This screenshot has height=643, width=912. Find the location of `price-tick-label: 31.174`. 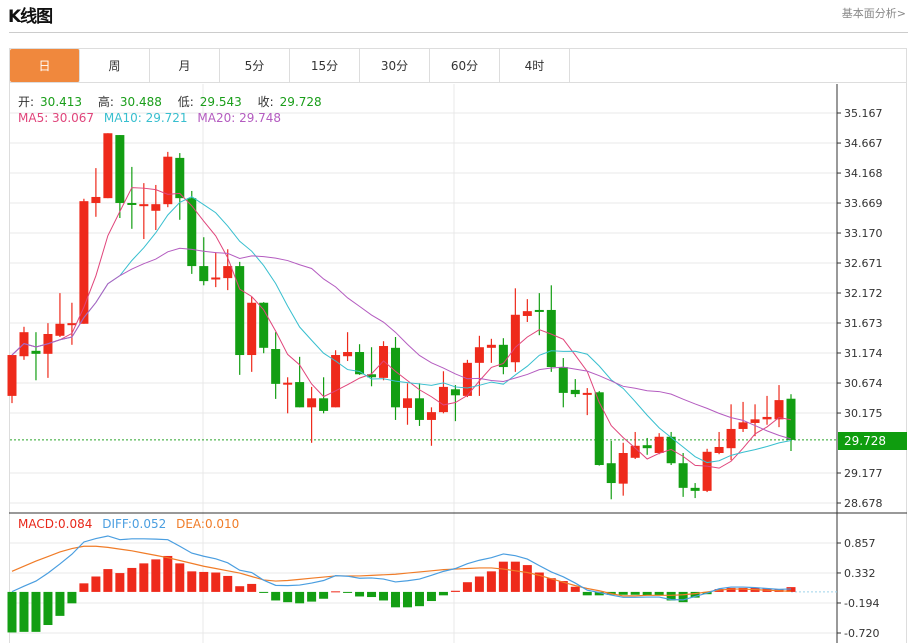

price-tick-label: 31.174 is located at coordinates (863, 353).